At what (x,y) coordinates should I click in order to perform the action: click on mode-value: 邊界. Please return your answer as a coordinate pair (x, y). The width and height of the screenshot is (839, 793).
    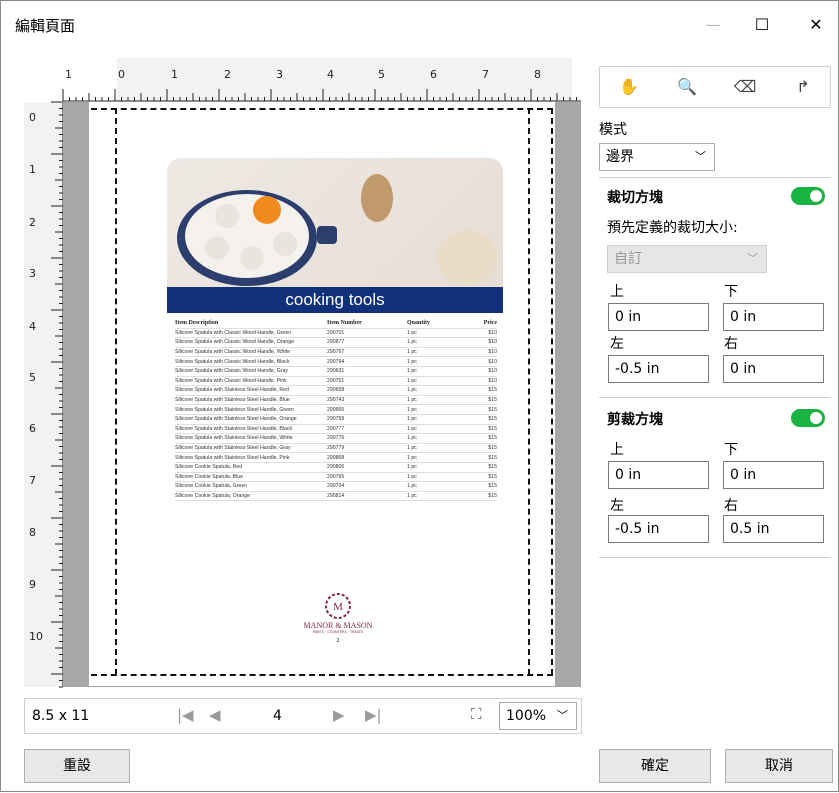
    Looking at the image, I should click on (620, 157).